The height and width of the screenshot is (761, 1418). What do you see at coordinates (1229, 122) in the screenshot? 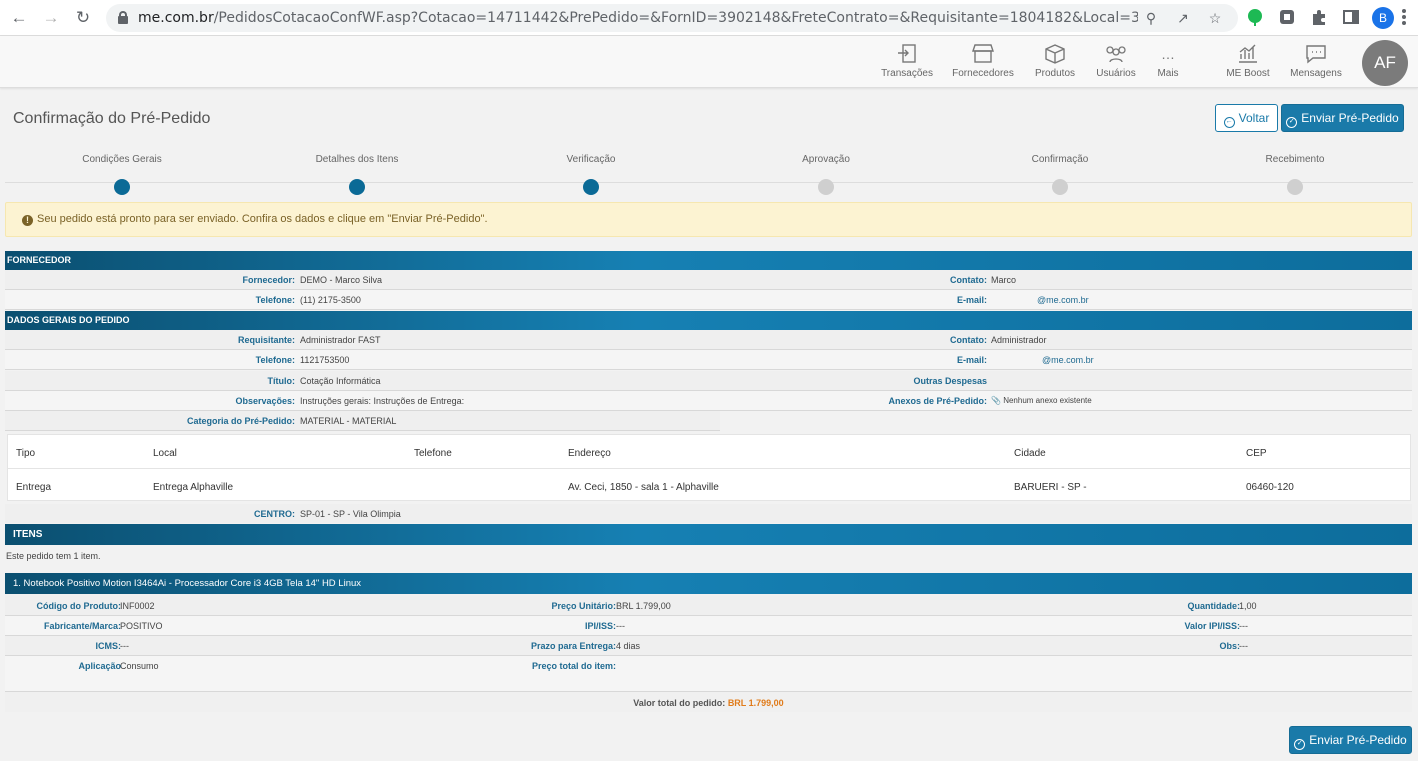
I see `arrow-left-icon: ←` at bounding box center [1229, 122].